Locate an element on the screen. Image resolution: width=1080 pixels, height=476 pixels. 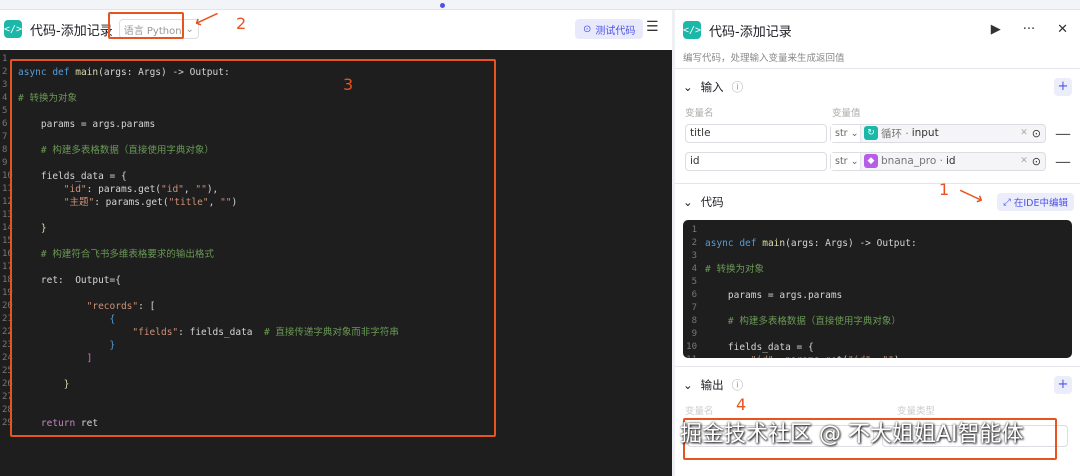
panel-subtitle: 编写代码，处理输入变量来生成返回值 is located at coordinates (764, 58).